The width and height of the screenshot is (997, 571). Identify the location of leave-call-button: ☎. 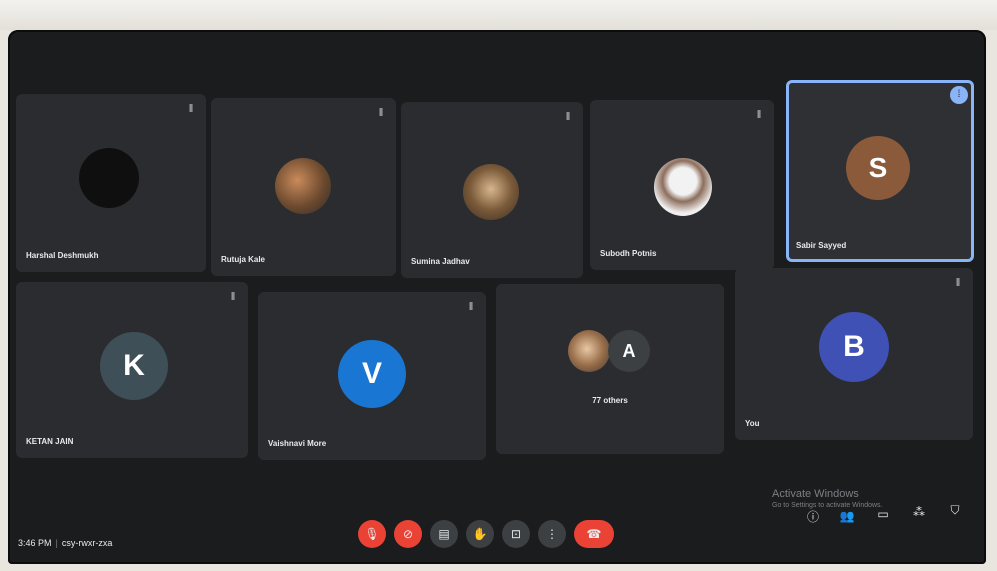
(594, 534).